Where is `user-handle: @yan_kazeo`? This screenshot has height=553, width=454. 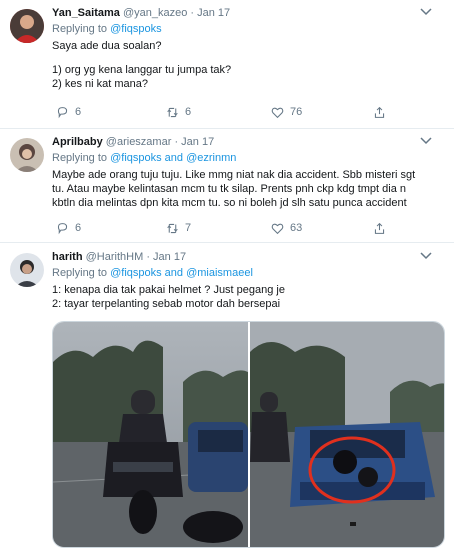 user-handle: @yan_kazeo is located at coordinates (155, 13).